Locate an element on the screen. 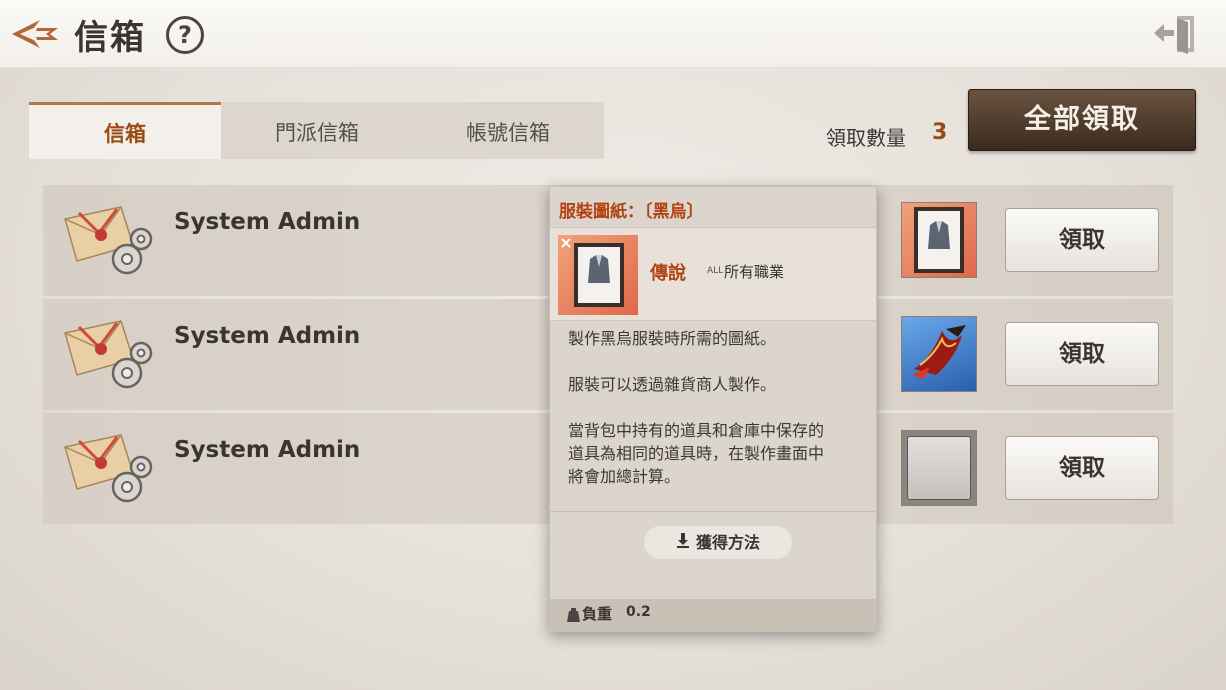  tooltip-job: 所有職業 is located at coordinates (754, 272).